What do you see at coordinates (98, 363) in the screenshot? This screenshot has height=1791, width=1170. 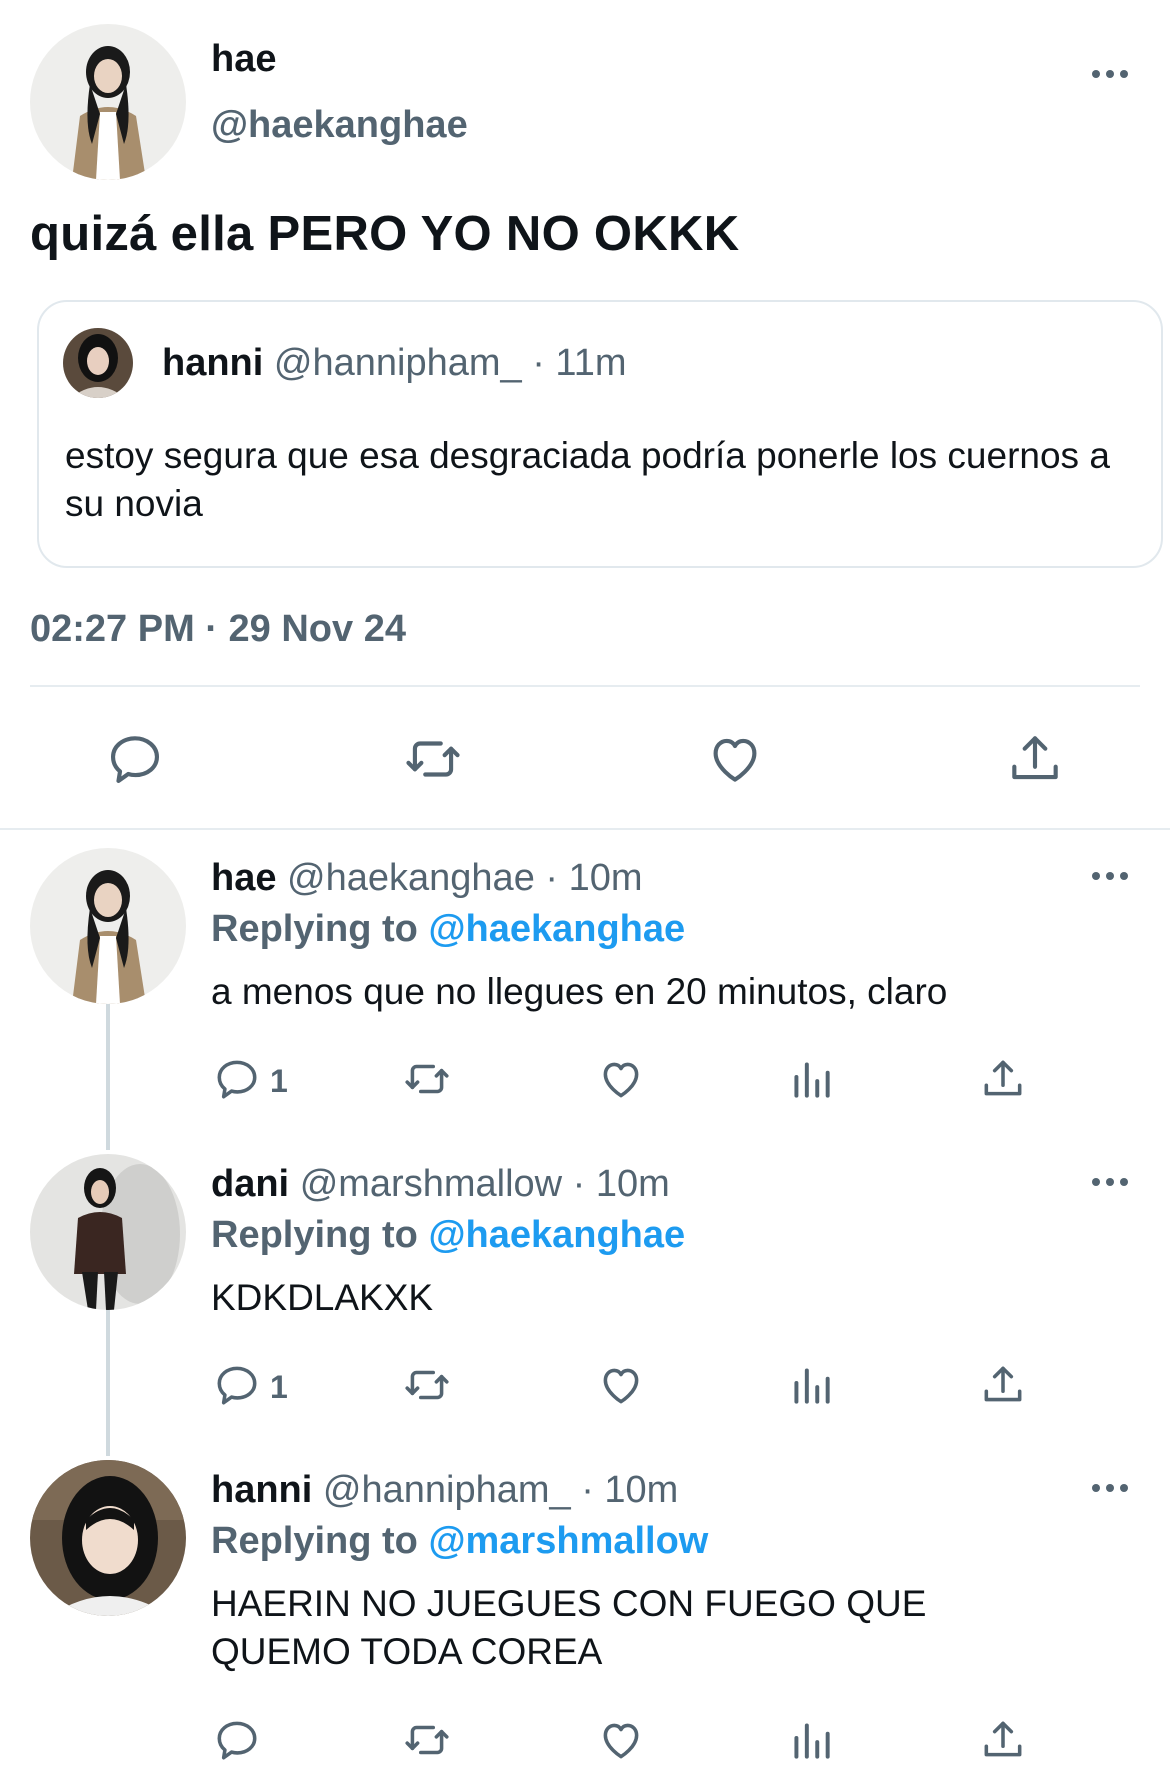 I see `quoted-avatar` at bounding box center [98, 363].